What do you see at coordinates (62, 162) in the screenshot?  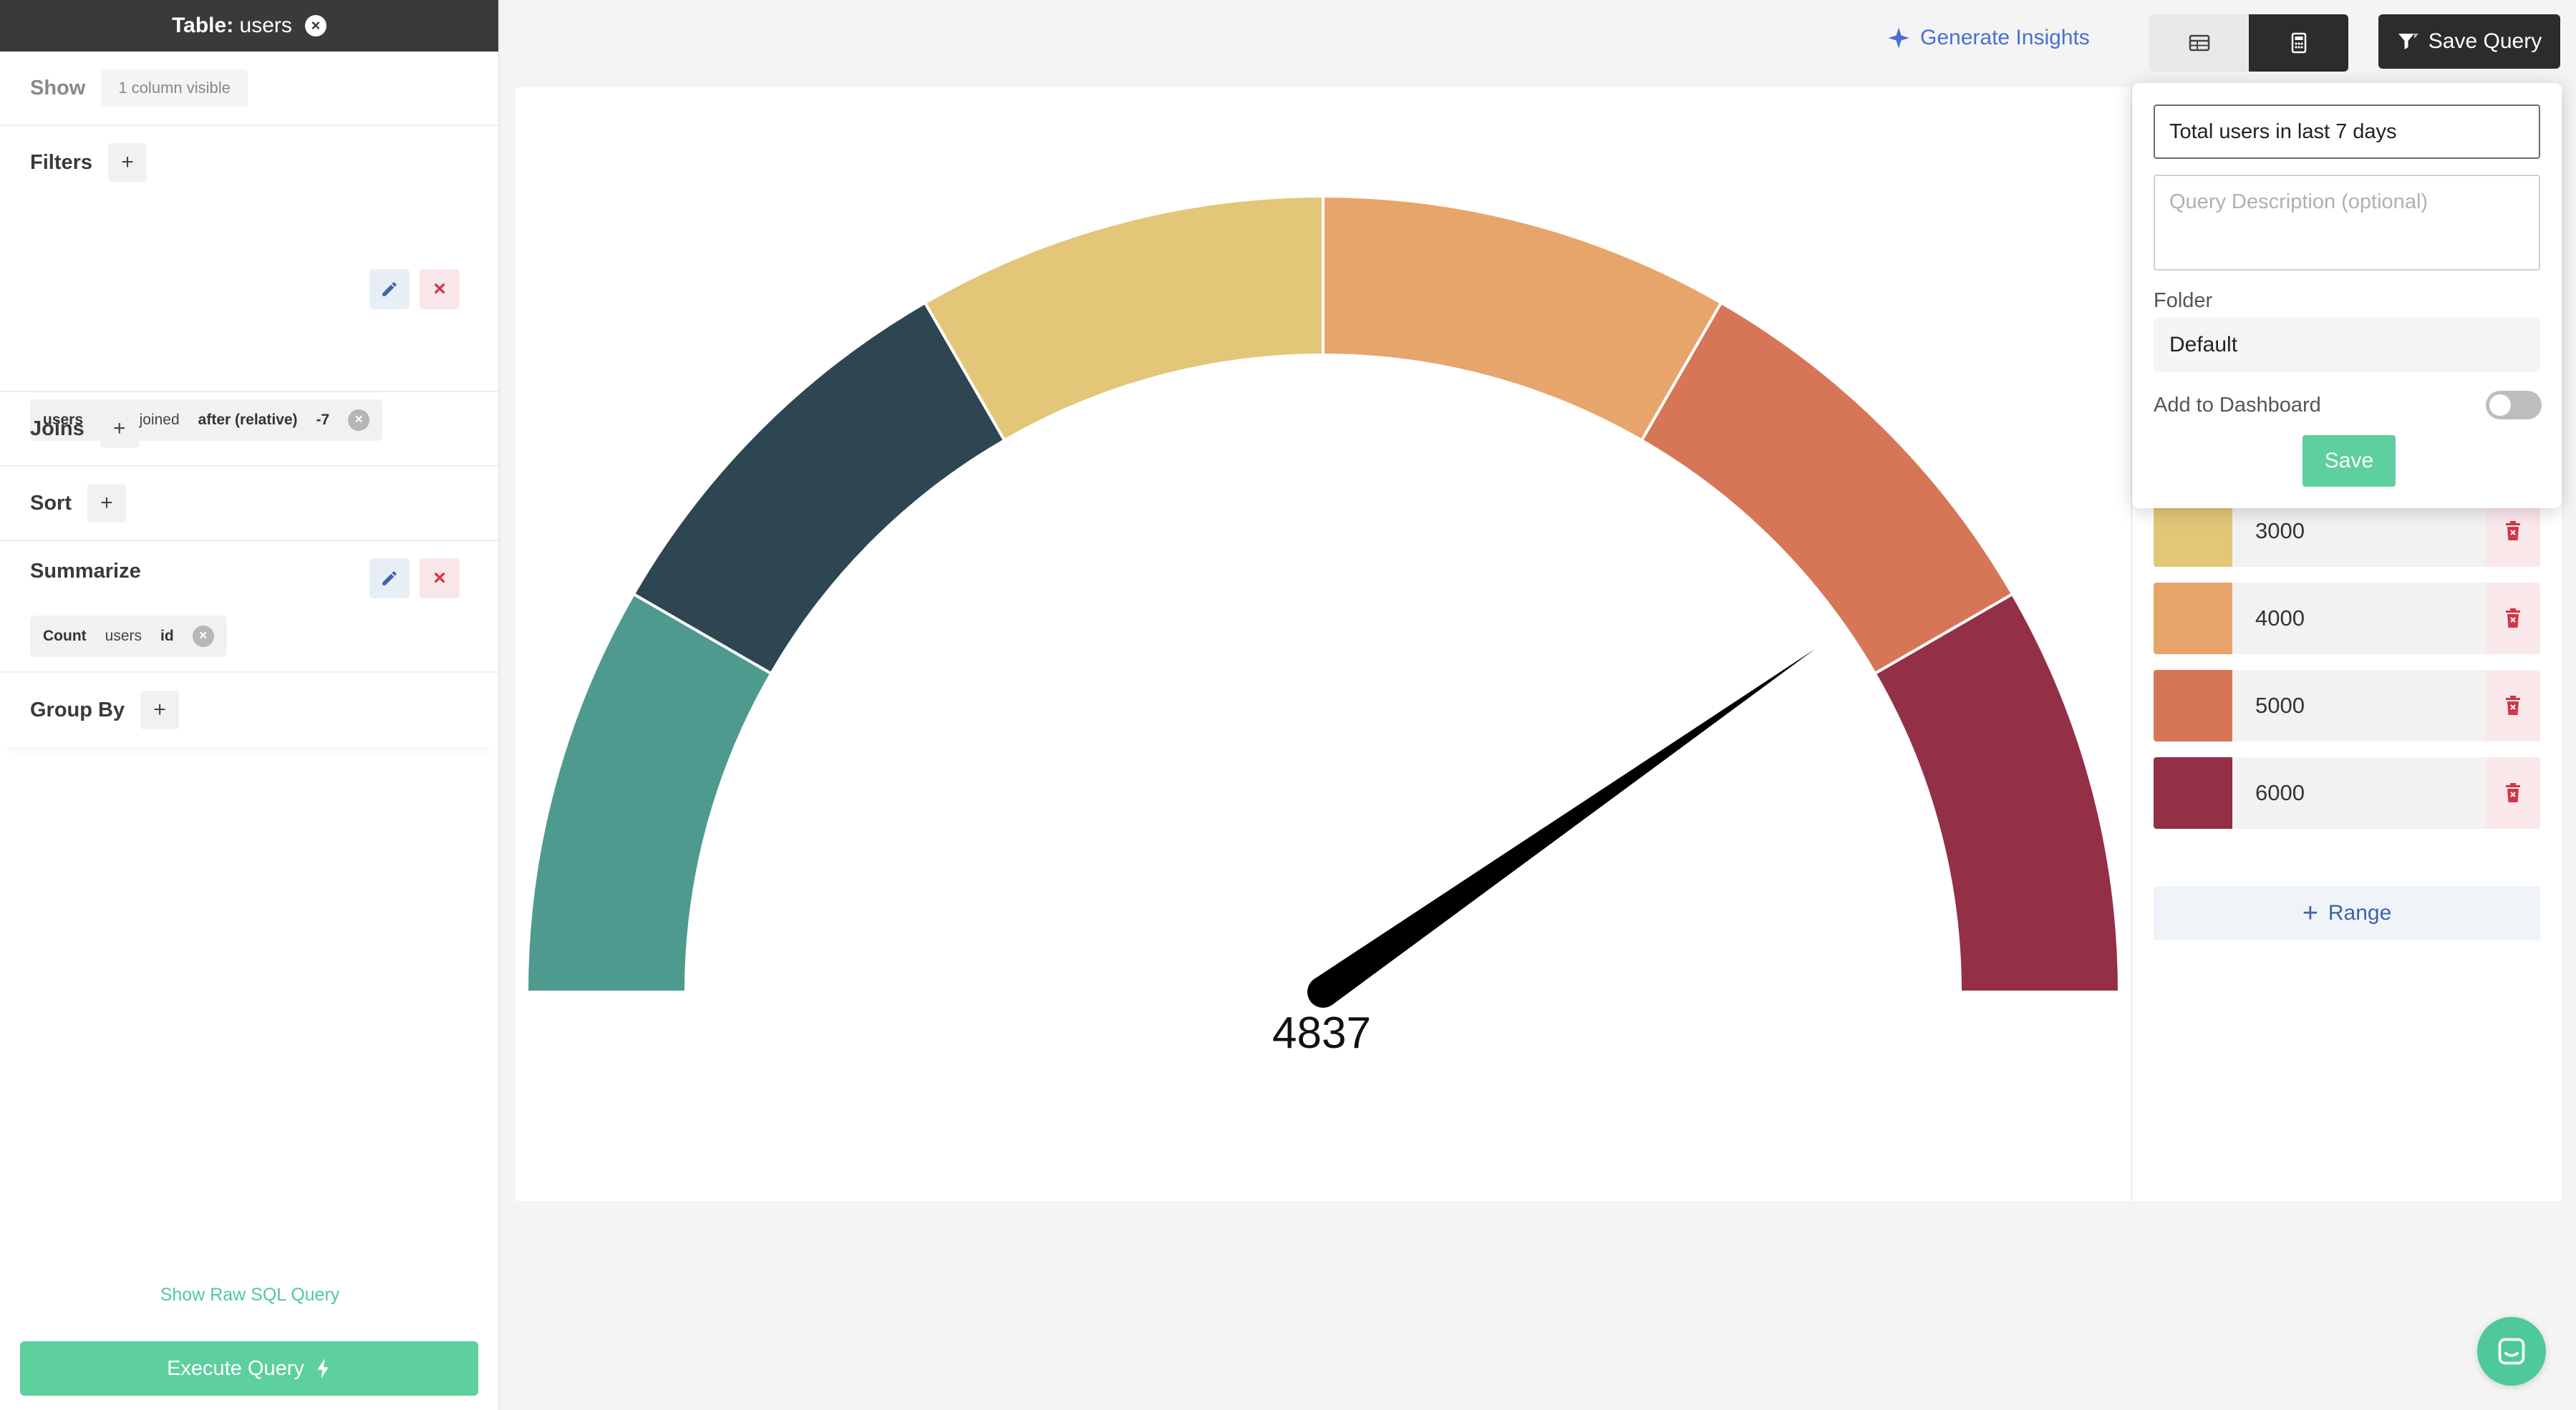 I see `filters-title: Filters` at bounding box center [62, 162].